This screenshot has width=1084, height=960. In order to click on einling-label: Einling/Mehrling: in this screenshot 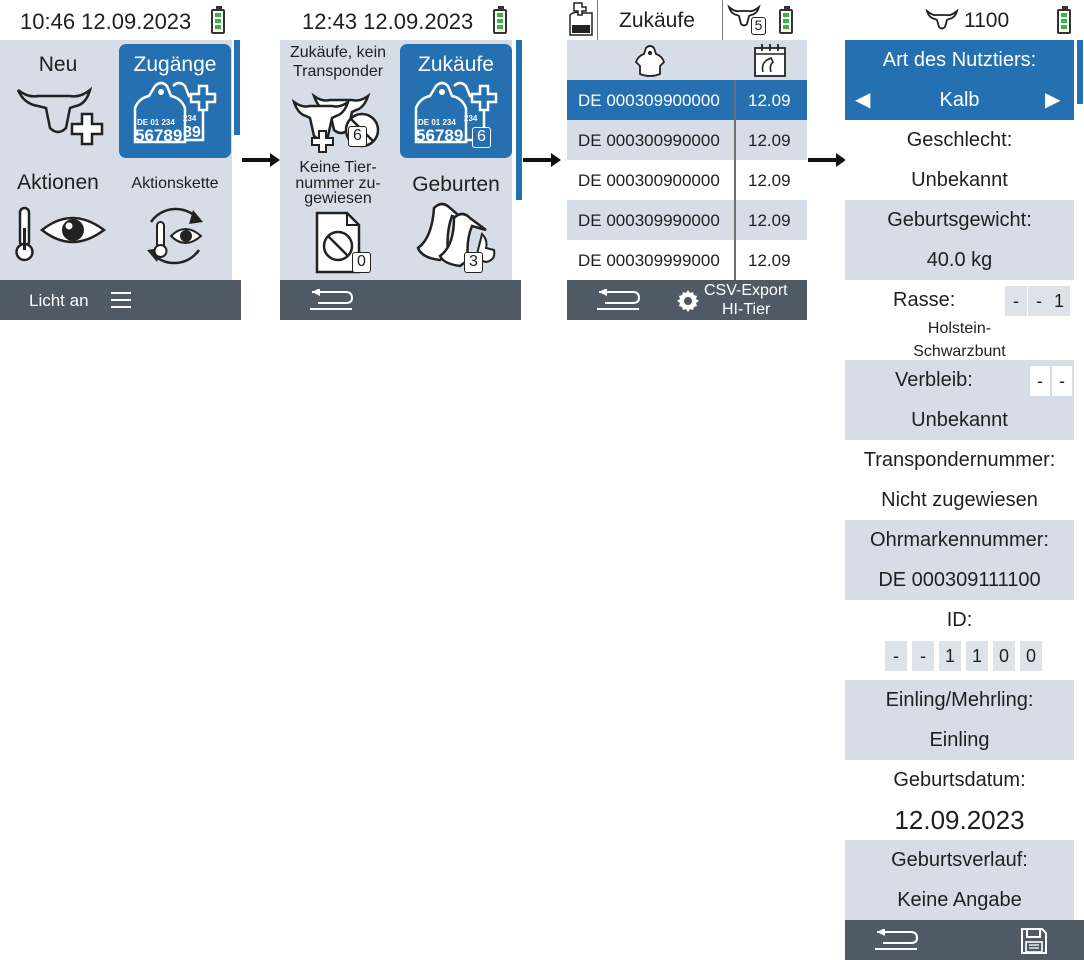, I will do `click(959, 700)`.